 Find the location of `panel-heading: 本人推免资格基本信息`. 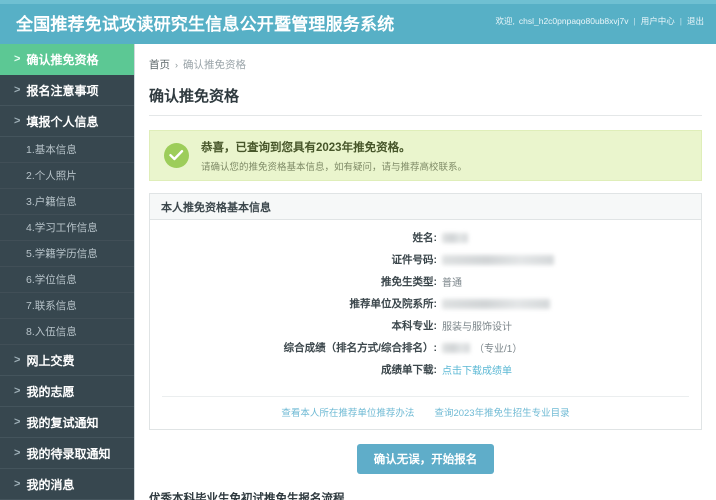

panel-heading: 本人推免资格基本信息 is located at coordinates (425, 207).